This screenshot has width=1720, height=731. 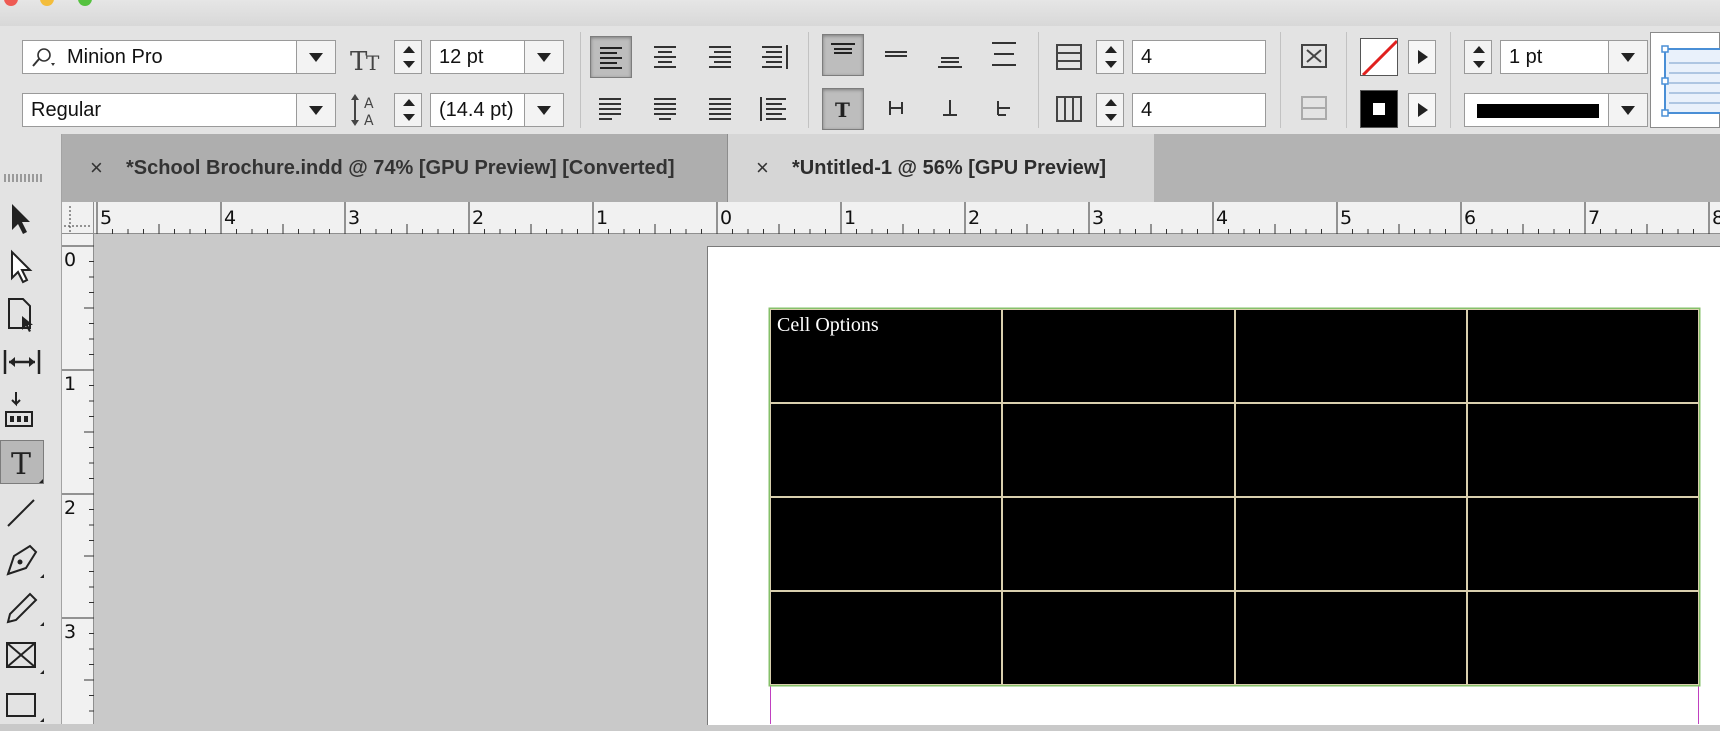 I want to click on columns-stepper, so click(x=1110, y=110).